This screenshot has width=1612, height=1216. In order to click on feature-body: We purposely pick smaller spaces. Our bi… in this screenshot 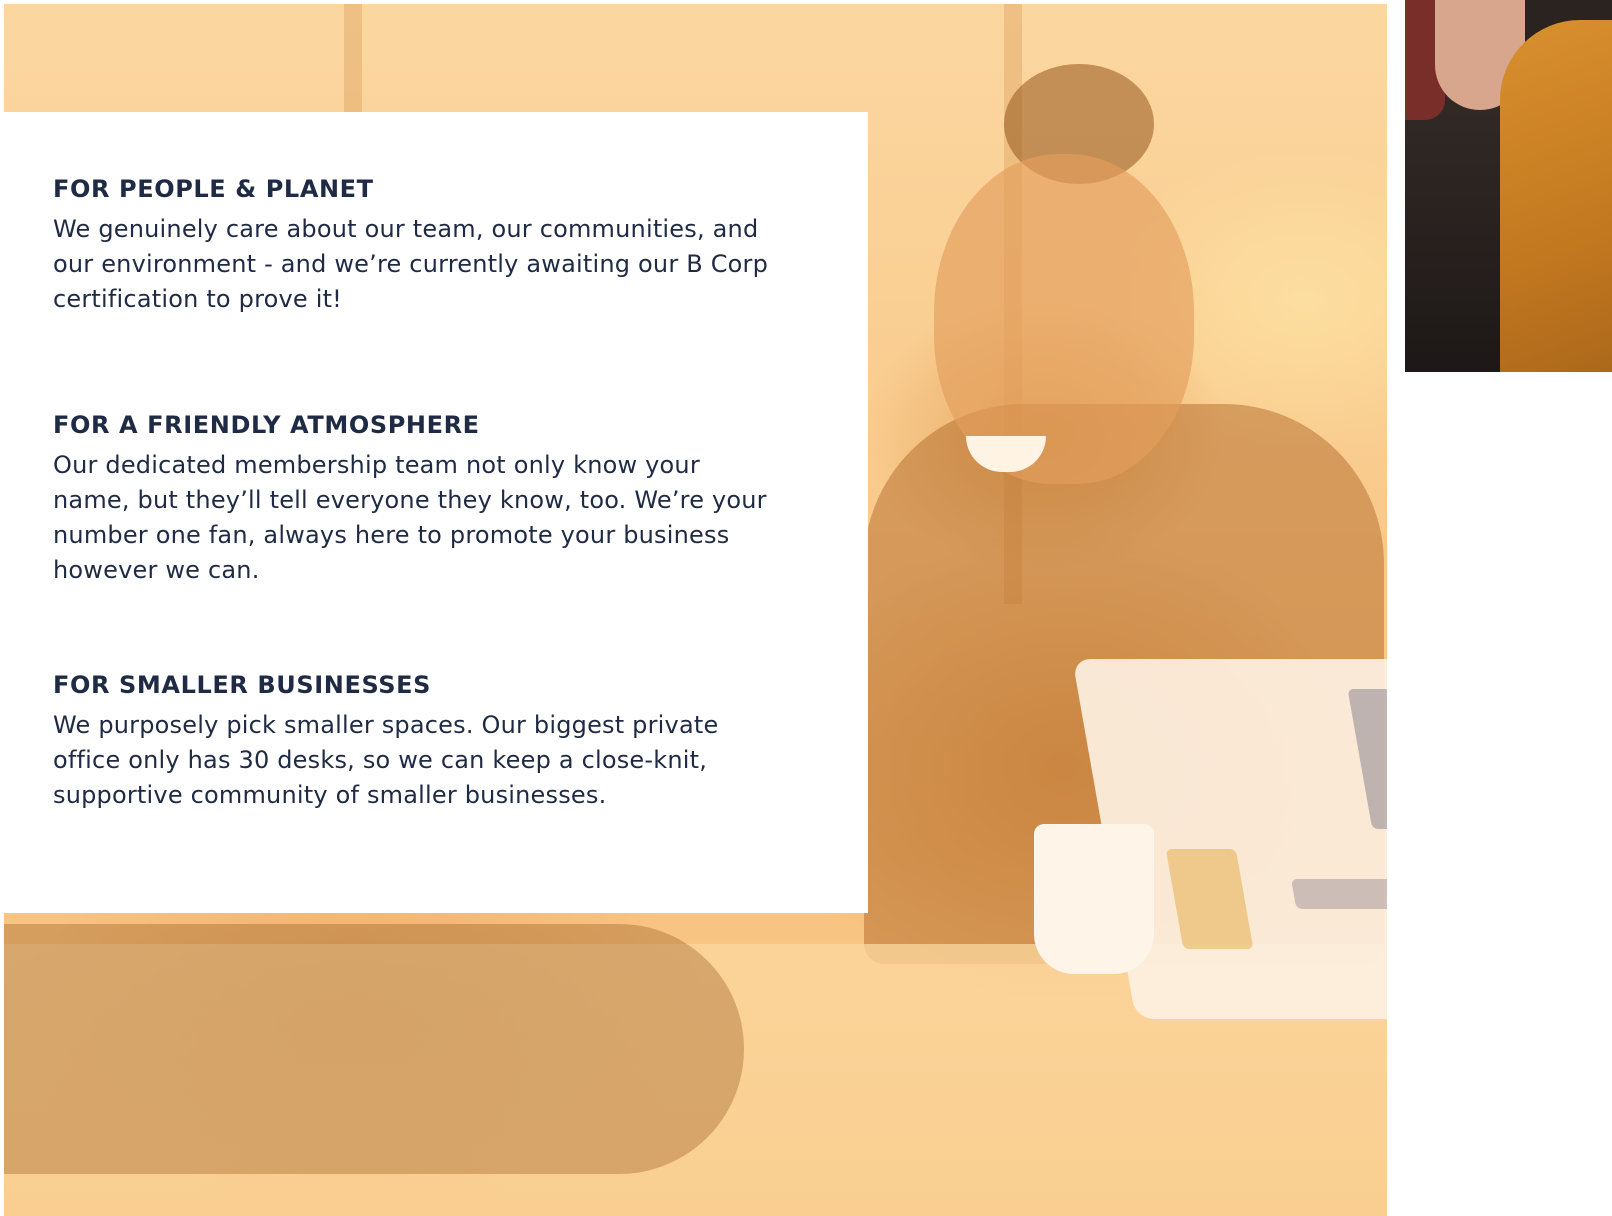, I will do `click(386, 760)`.